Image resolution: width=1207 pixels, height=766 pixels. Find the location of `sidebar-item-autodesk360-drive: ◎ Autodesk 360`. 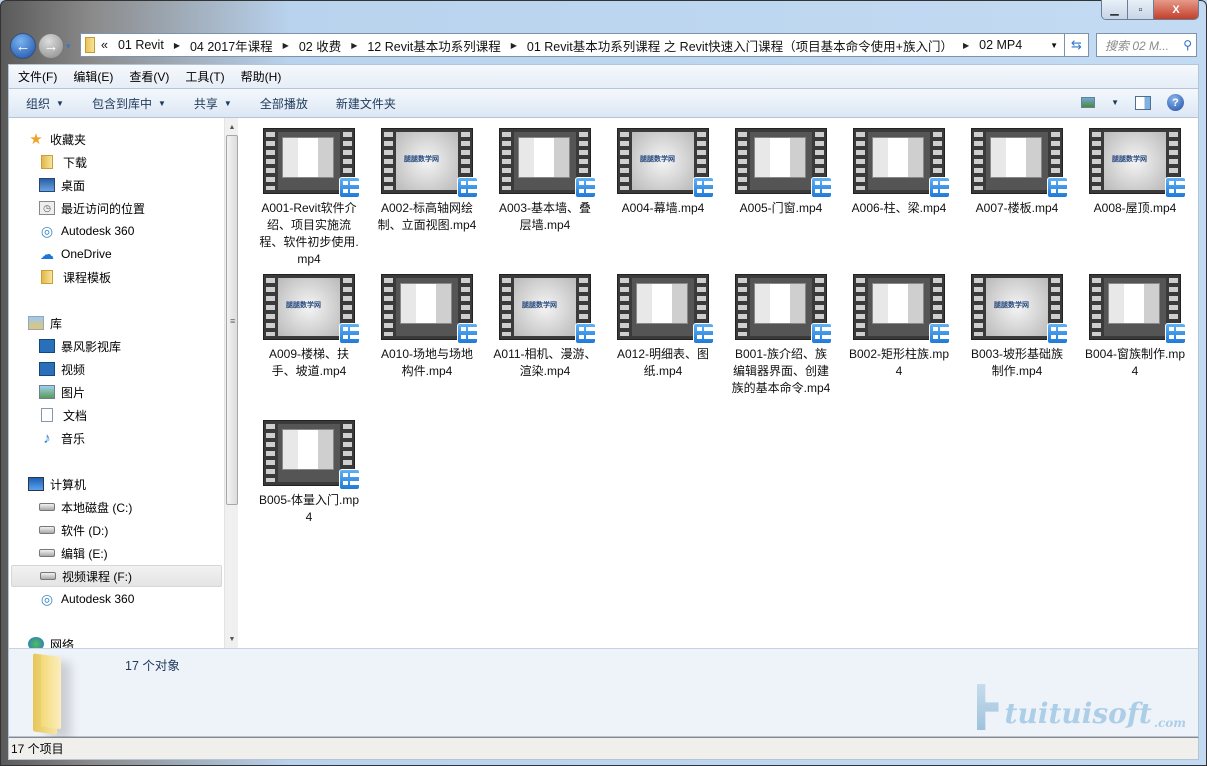

sidebar-item-autodesk360-drive: ◎ Autodesk 360 is located at coordinates (72, 599).